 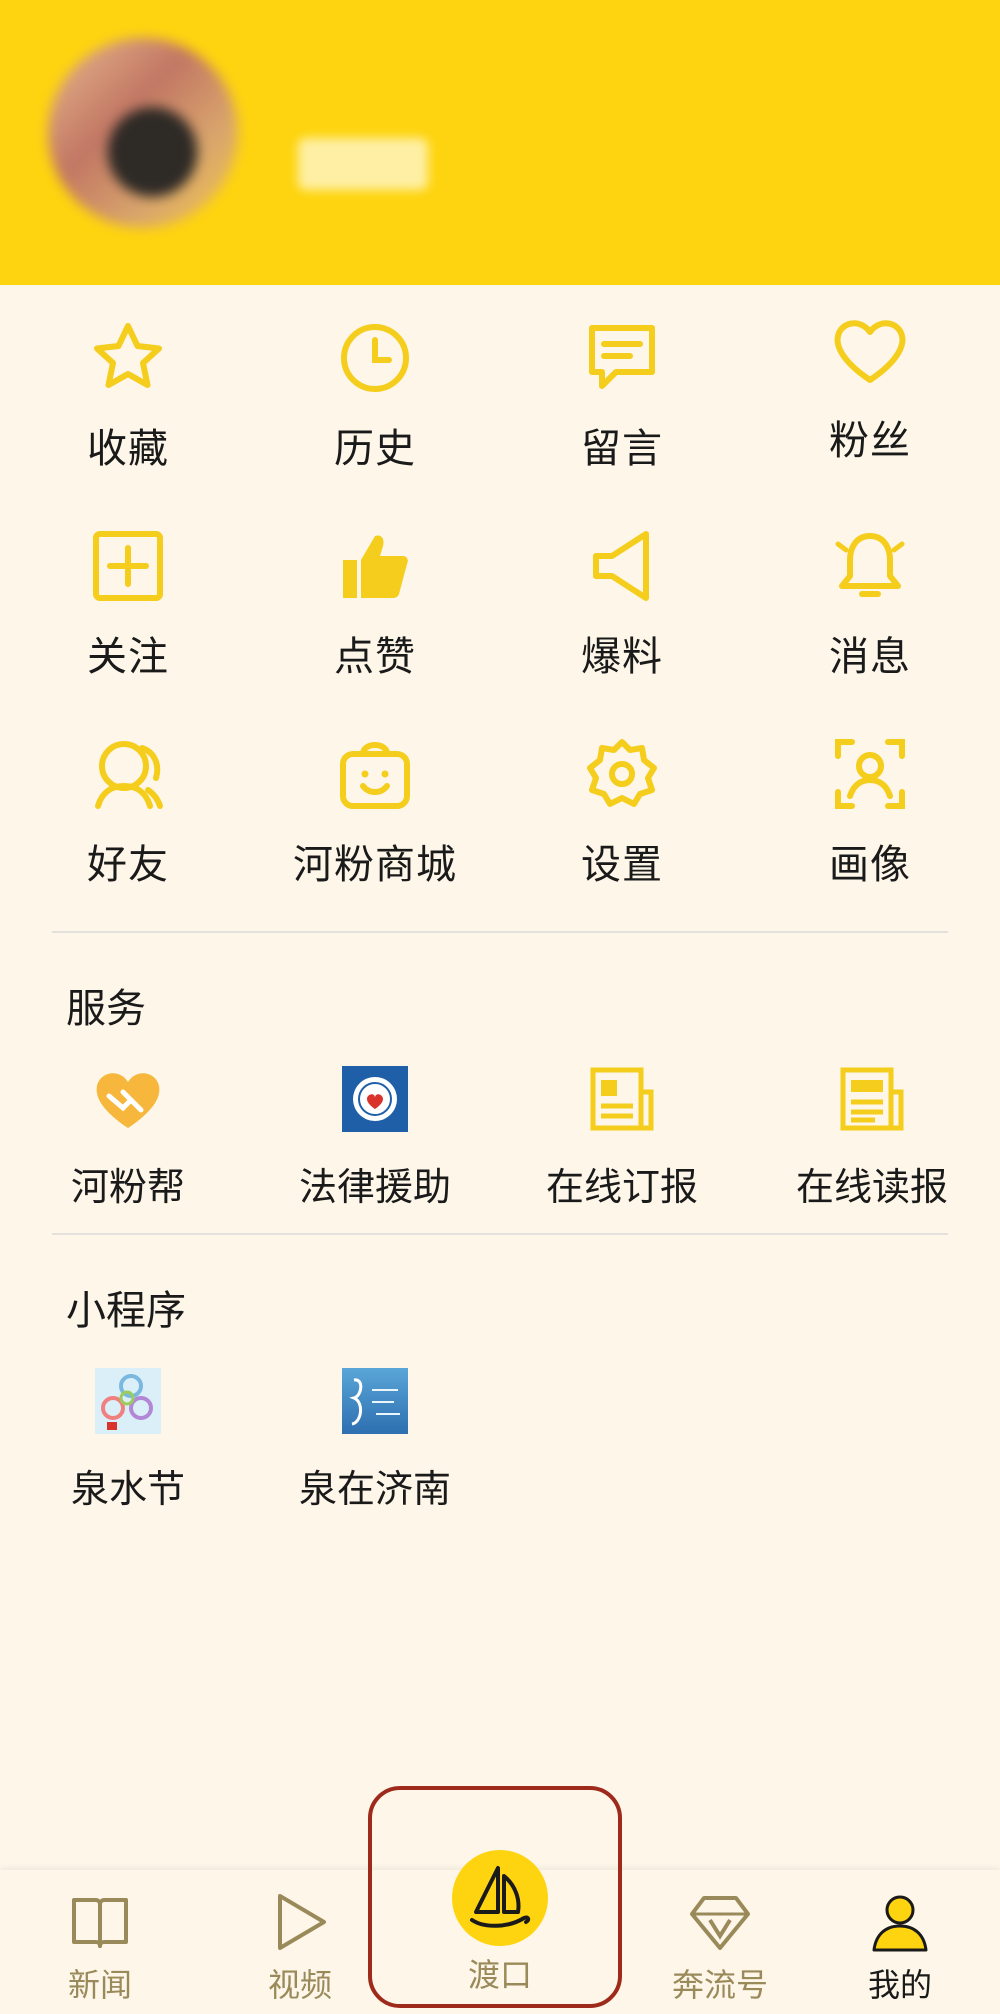 What do you see at coordinates (621, 1187) in the screenshot?
I see `service-label: 在线订报` at bounding box center [621, 1187].